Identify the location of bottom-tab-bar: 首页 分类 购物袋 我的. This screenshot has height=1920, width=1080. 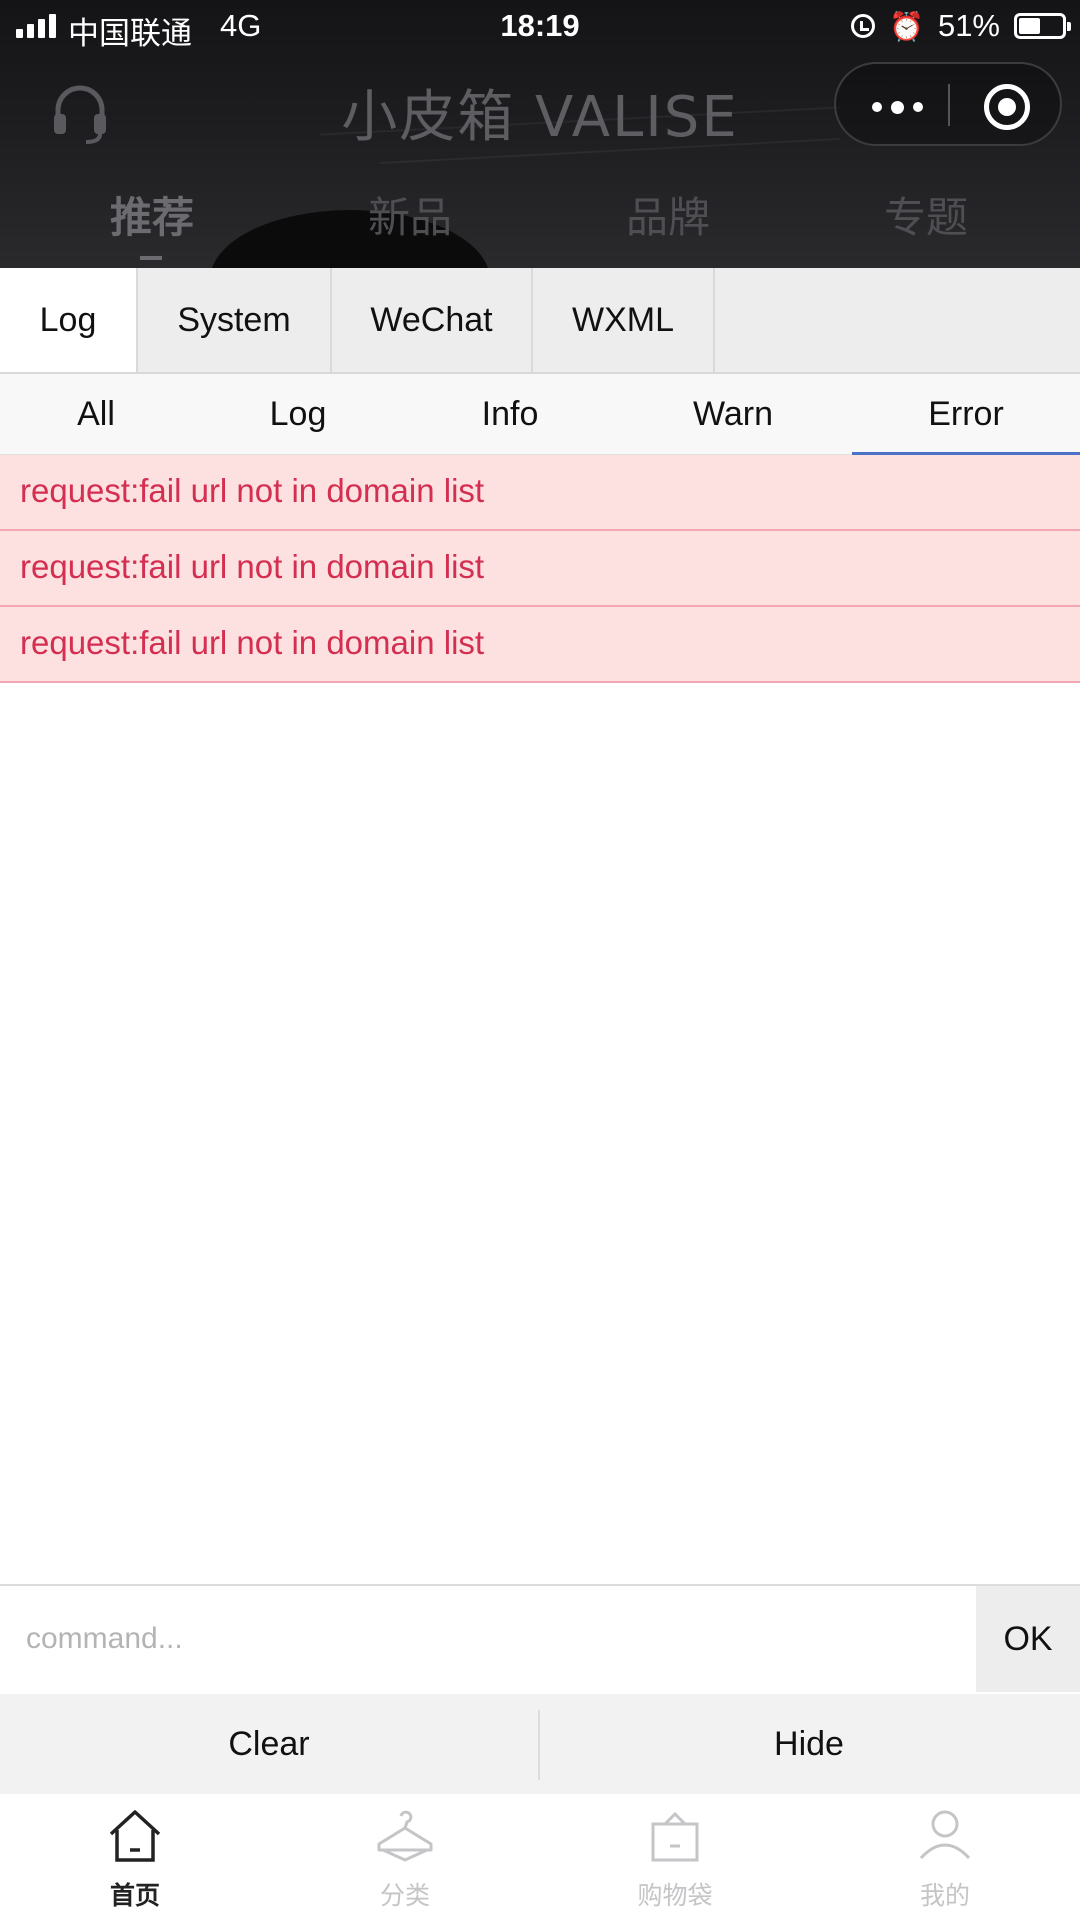
(540, 1857).